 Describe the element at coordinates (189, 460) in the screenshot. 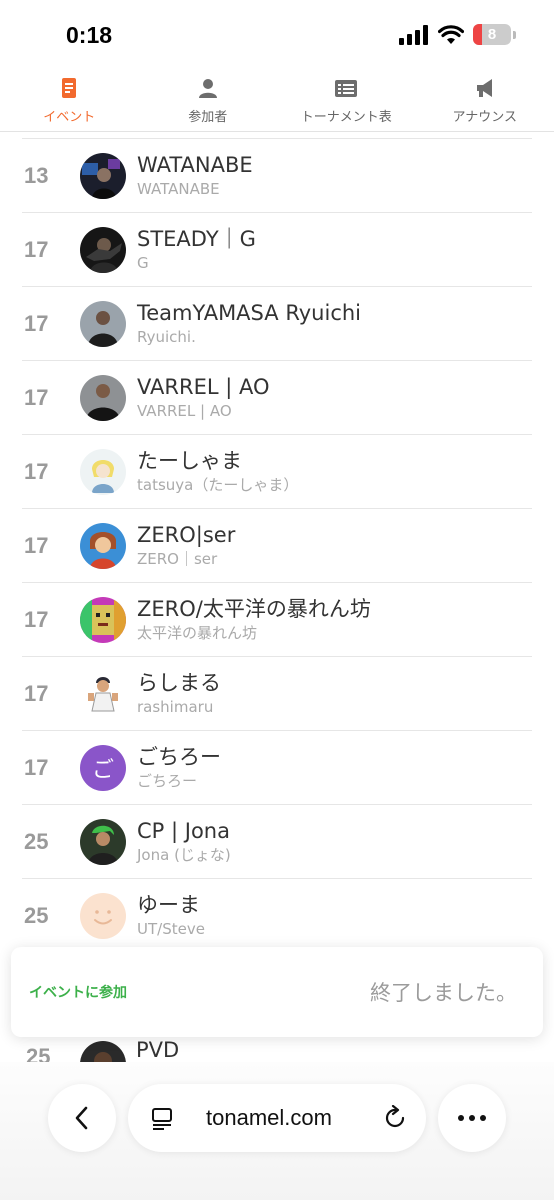

I see `participant-name: たーしゃま` at that location.